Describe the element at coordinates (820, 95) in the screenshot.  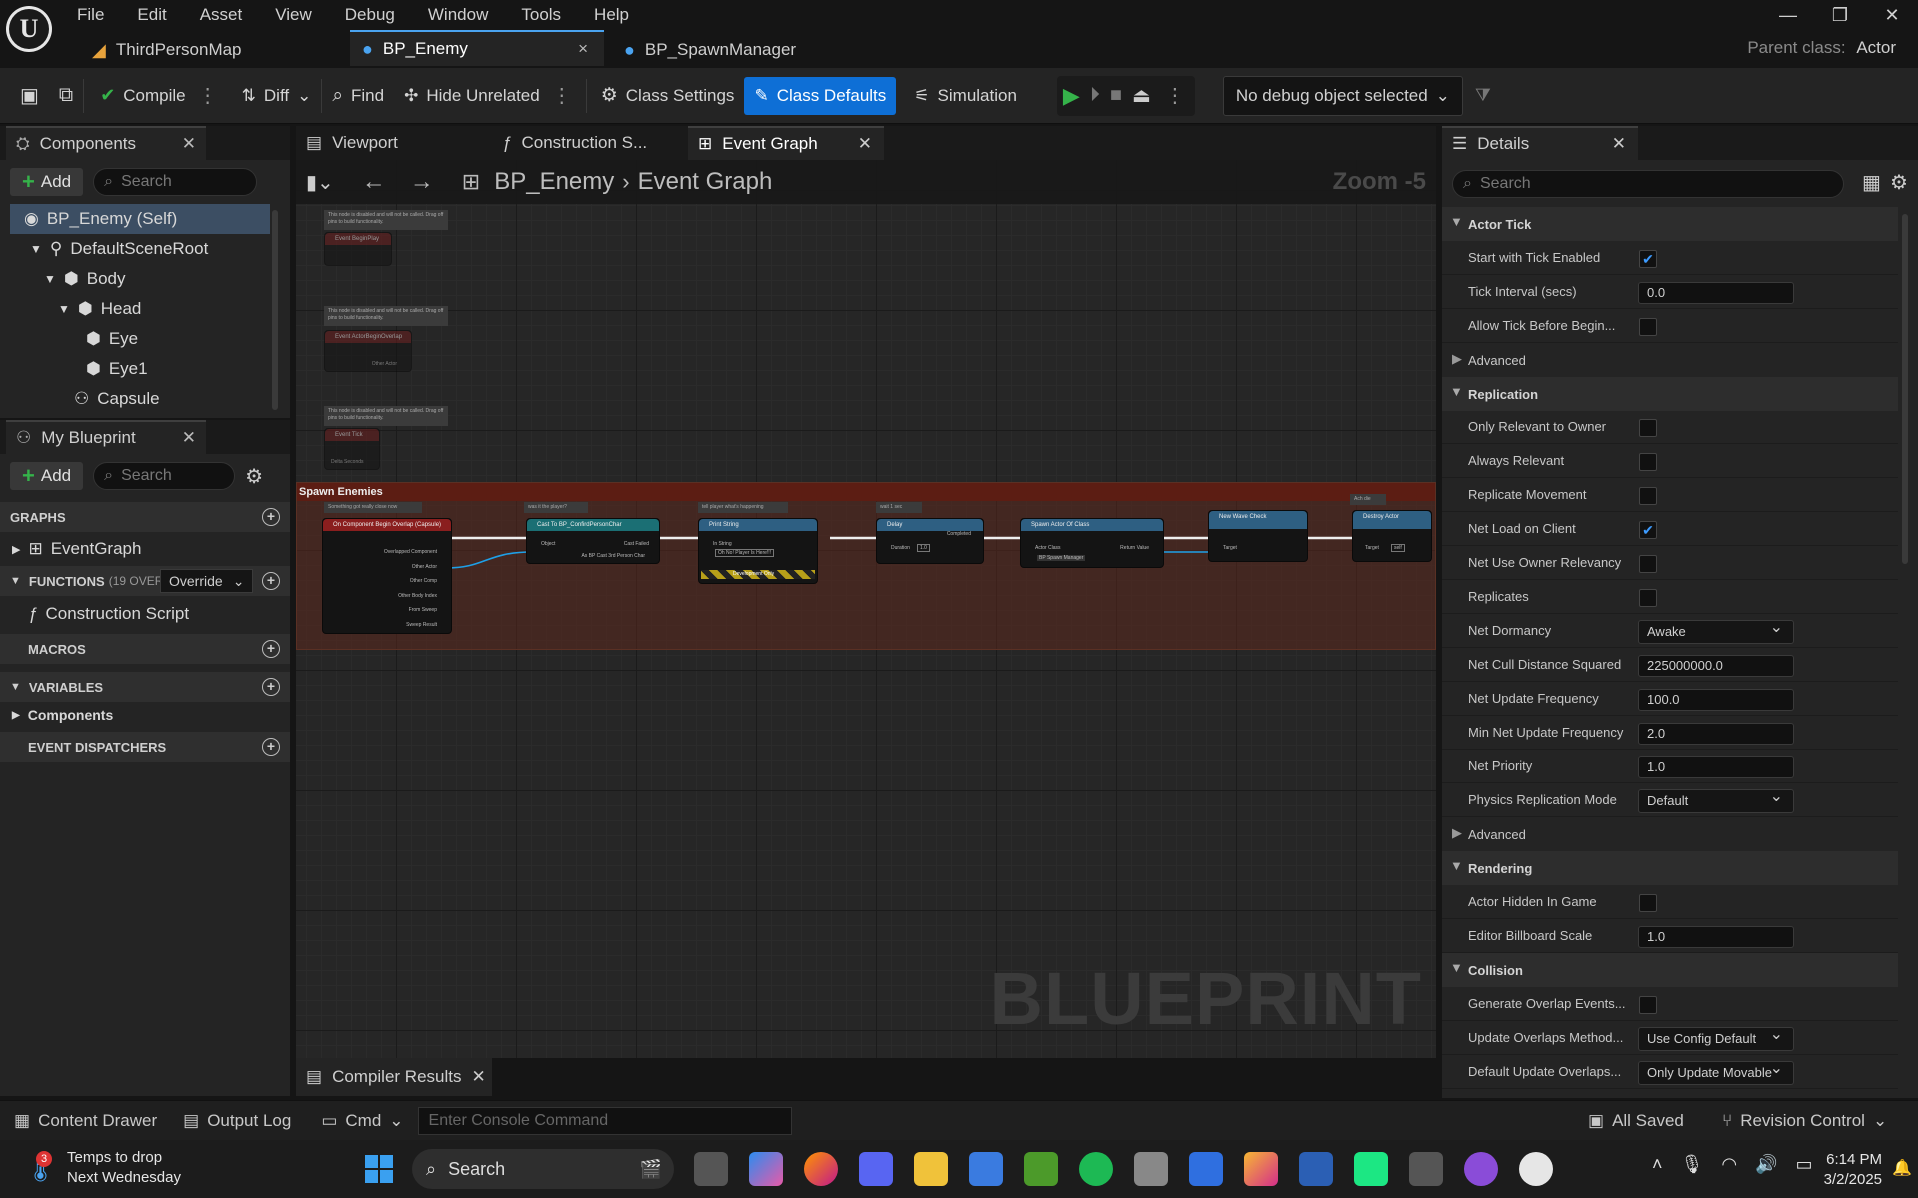
I see `class-defaults-button: ✎ Class Defaults` at that location.